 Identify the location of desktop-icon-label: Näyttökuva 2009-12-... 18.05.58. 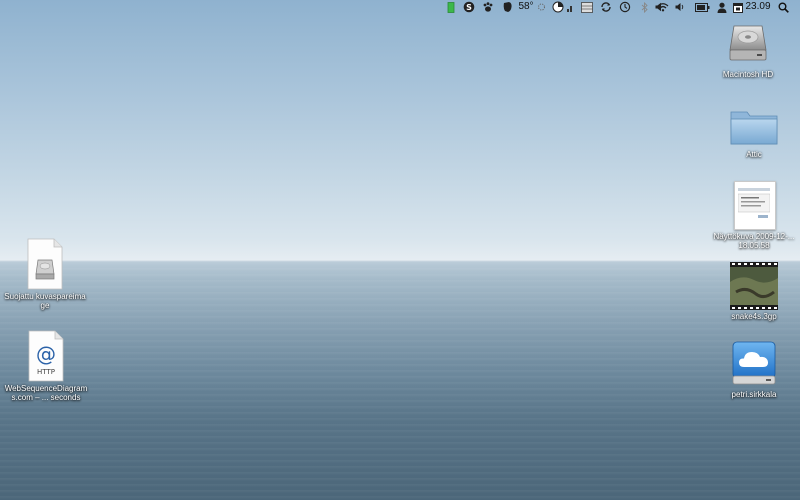
(754, 241).